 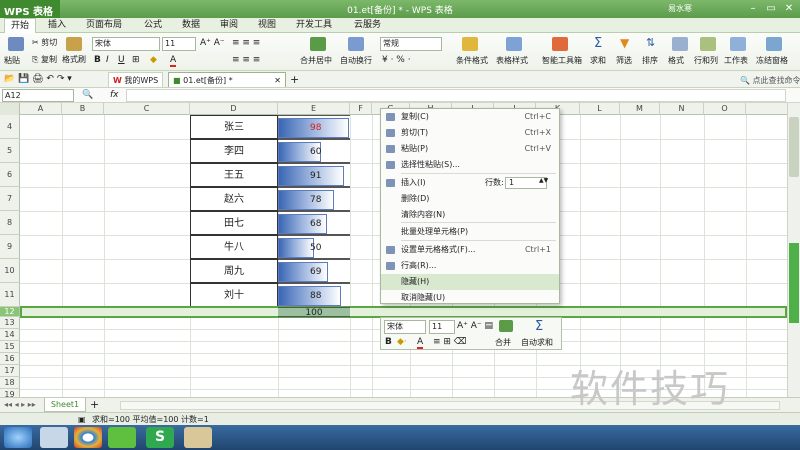 What do you see at coordinates (227, 79) in the screenshot?
I see `tab-document: ■ 01.et[备份] * ✕` at bounding box center [227, 79].